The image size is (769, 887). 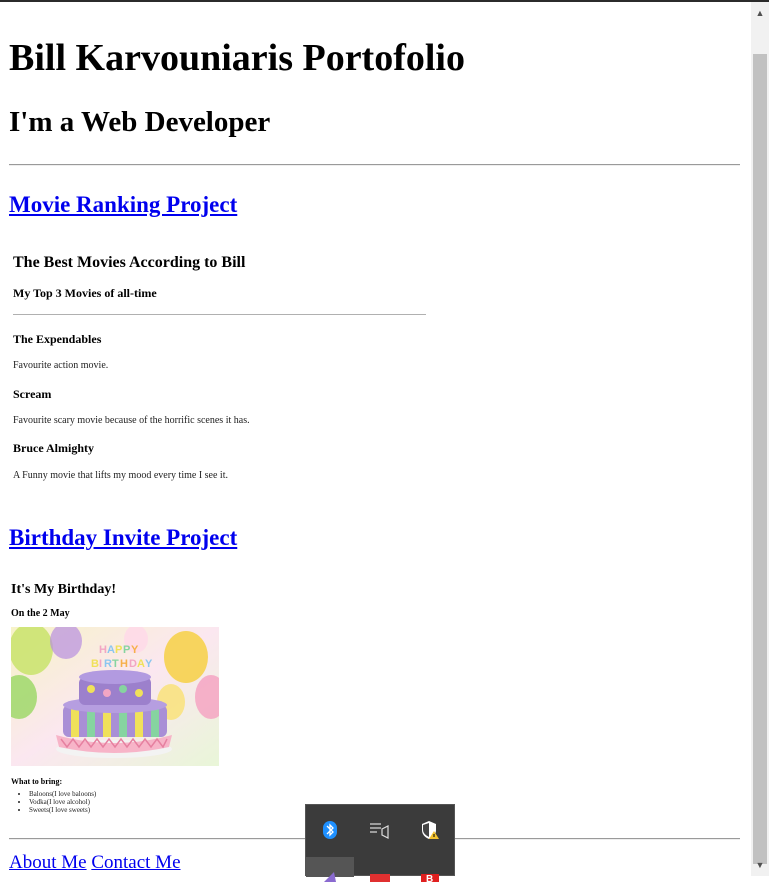 I want to click on birthday-title: It's My Birthday!, so click(x=63, y=589).